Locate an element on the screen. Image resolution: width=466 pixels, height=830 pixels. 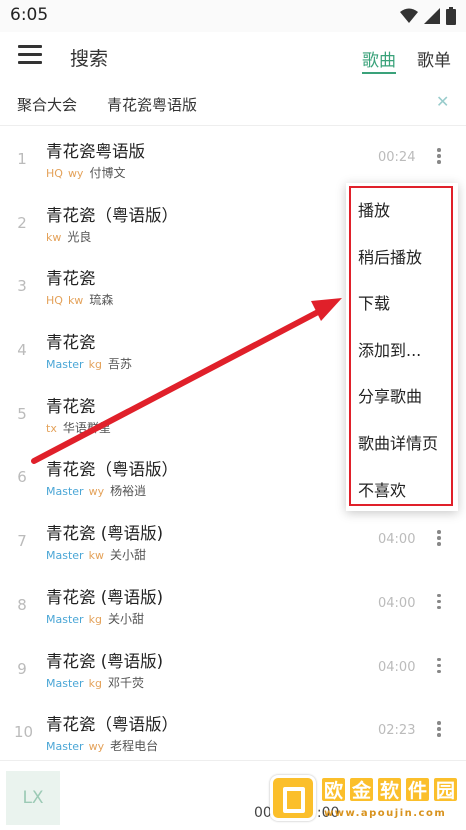
tab-playlists: 歌单 is located at coordinates (434, 58).